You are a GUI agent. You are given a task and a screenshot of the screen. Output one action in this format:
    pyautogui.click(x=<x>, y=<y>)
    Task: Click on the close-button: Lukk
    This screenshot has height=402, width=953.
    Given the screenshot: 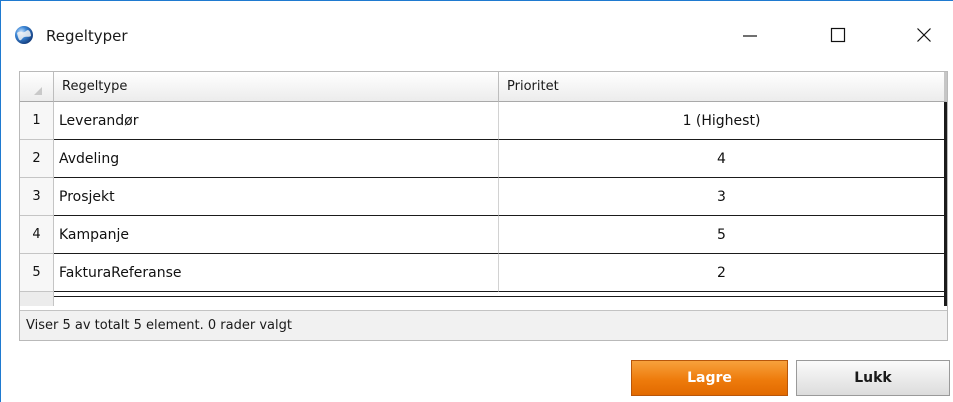 What is the action you would take?
    pyautogui.click(x=873, y=378)
    